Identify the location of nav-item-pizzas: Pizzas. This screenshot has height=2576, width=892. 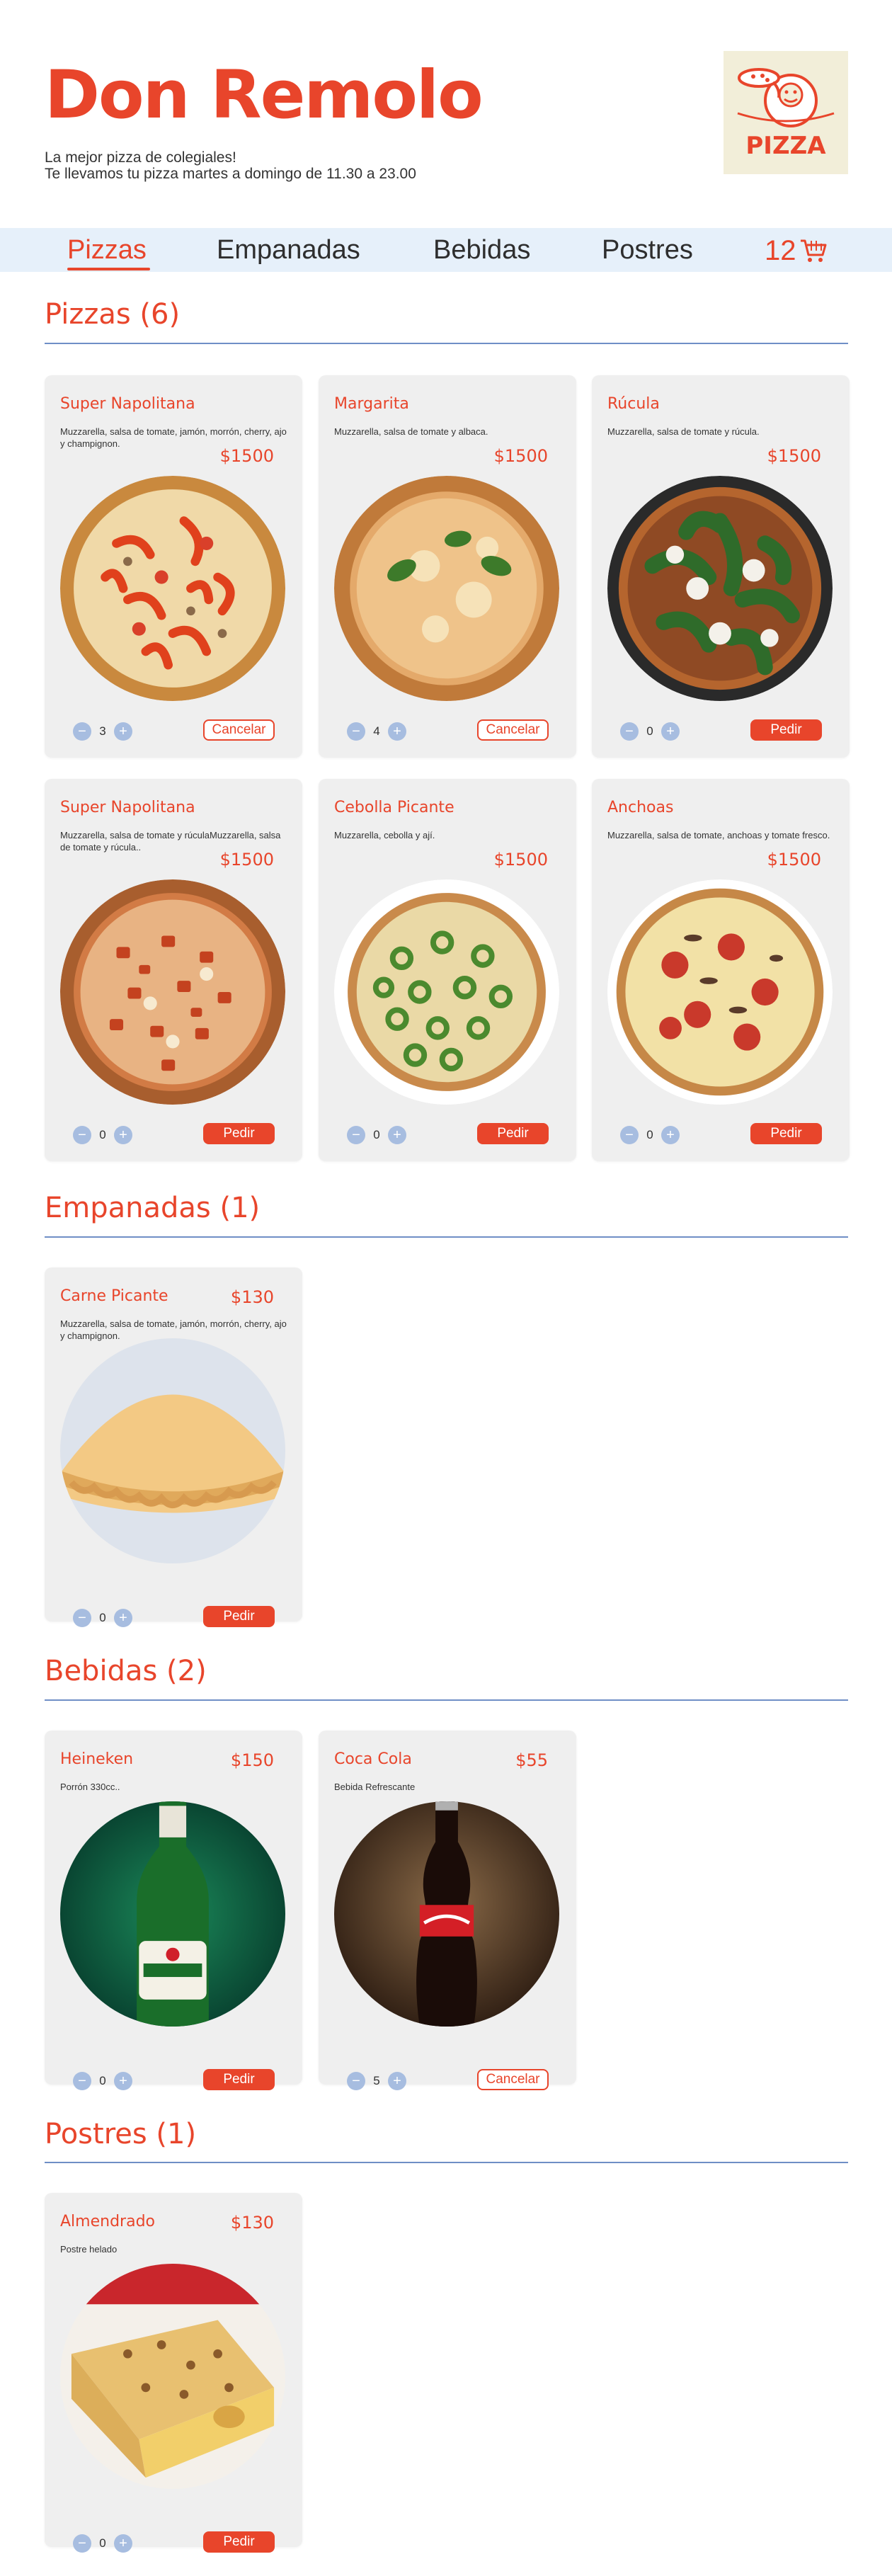
(107, 250).